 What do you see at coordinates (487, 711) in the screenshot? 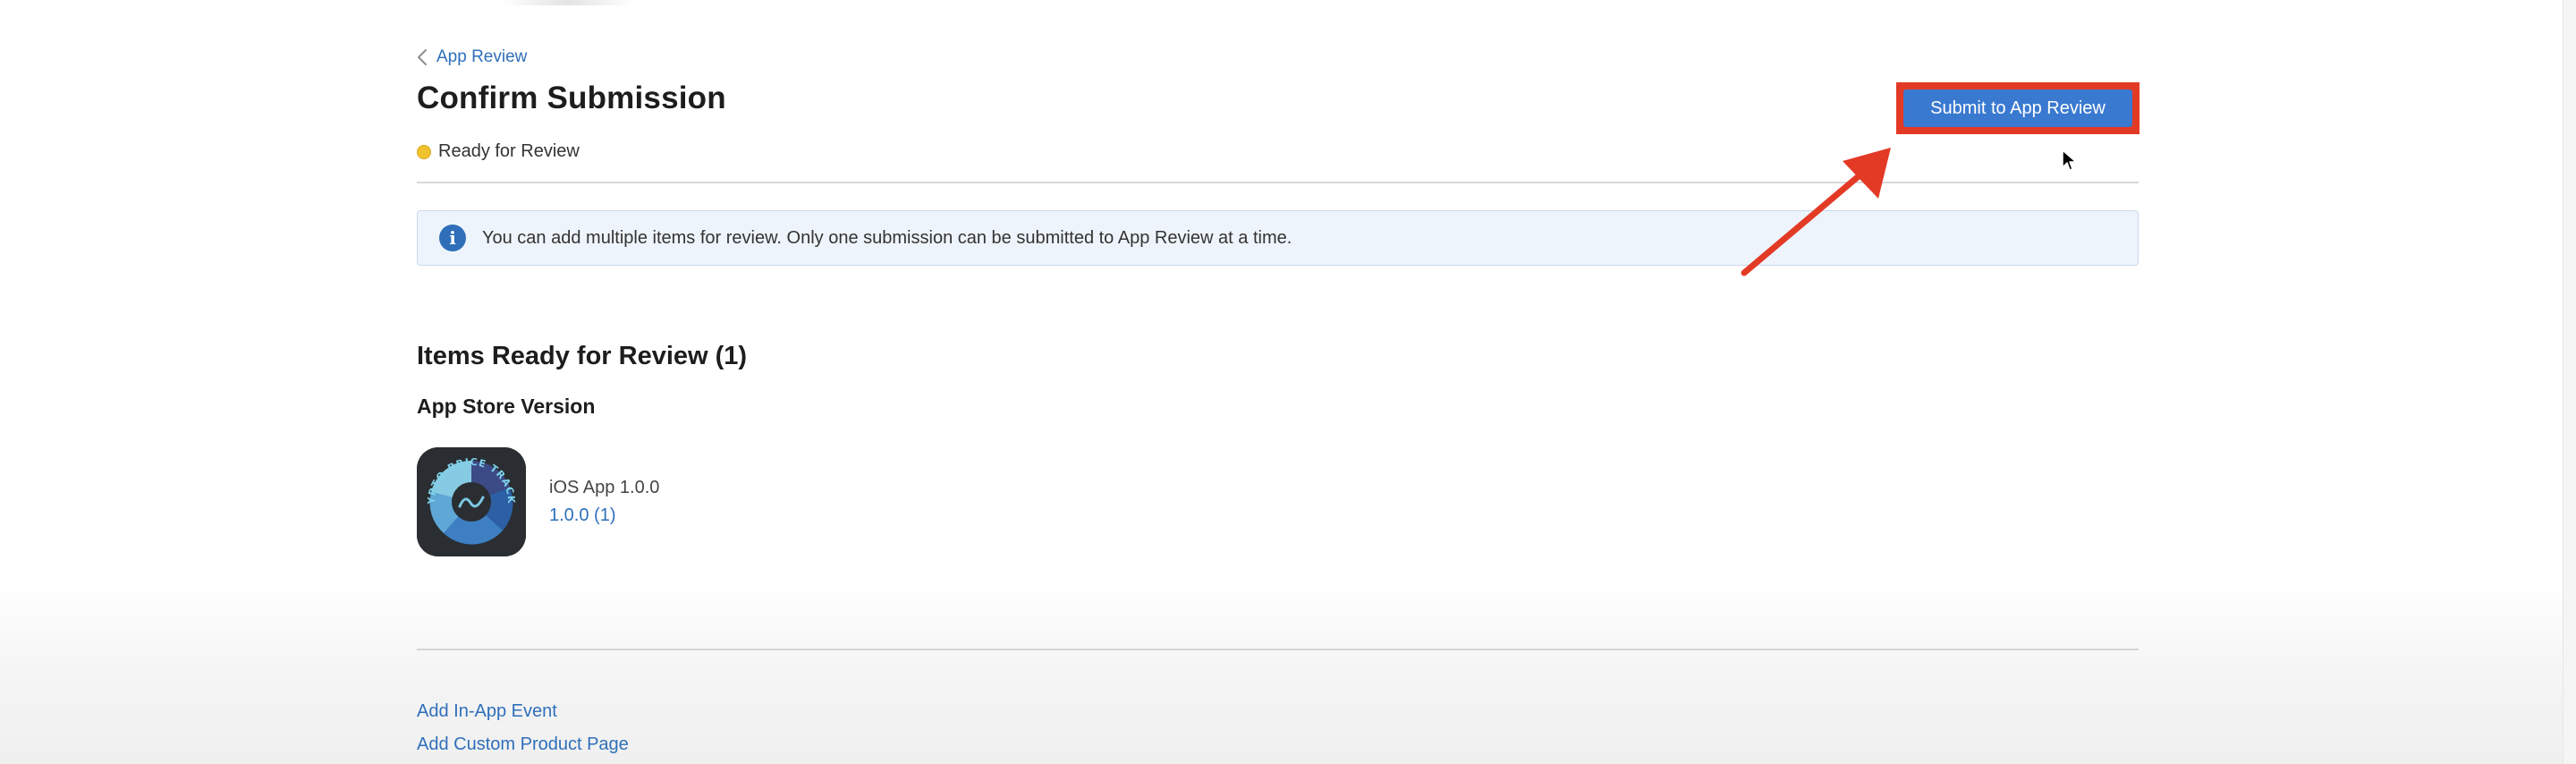
I see `add-in-app-event-link: Add In-App Event` at bounding box center [487, 711].